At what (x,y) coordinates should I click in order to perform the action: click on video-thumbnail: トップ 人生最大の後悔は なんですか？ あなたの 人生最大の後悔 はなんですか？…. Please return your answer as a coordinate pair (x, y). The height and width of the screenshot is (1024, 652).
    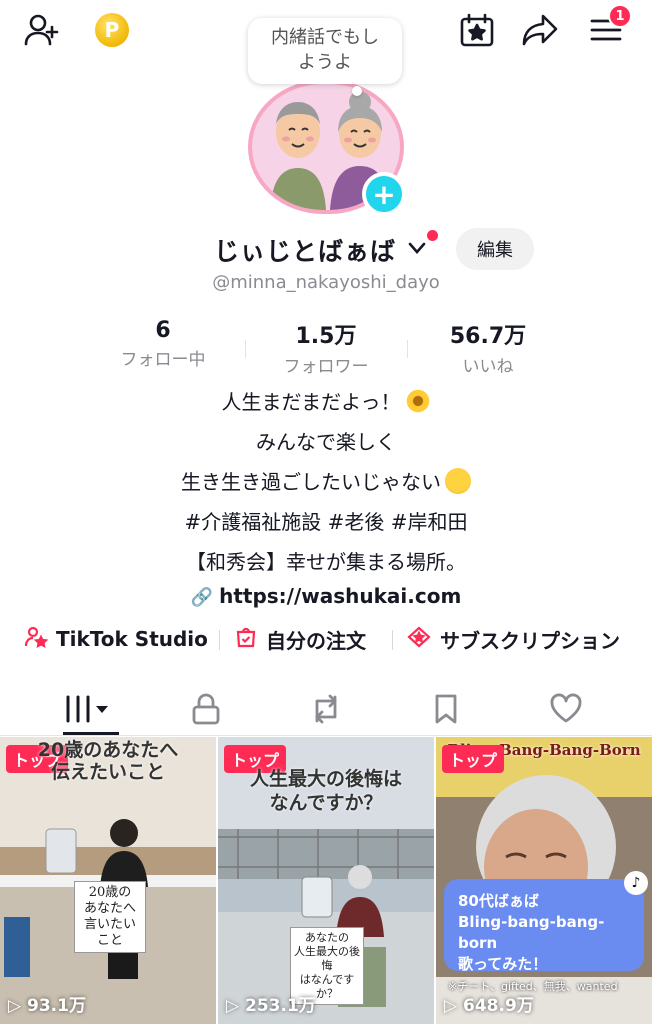
    Looking at the image, I should click on (326, 880).